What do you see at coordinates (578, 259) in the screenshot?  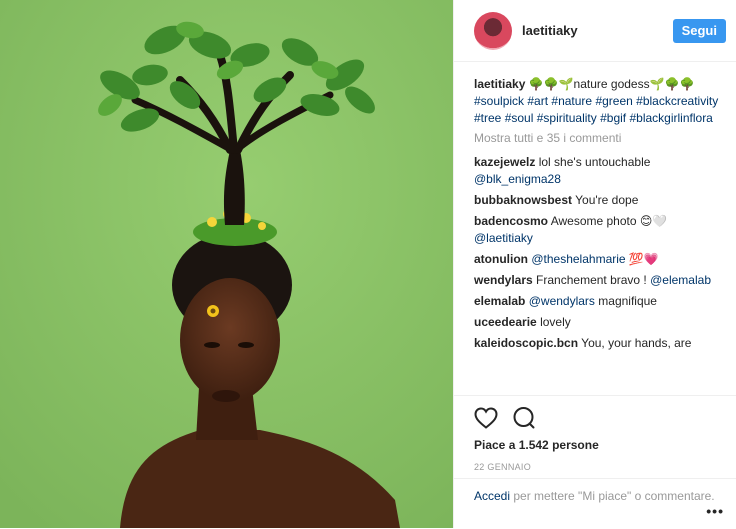 I see `comment-mention: @theshelahmarie` at bounding box center [578, 259].